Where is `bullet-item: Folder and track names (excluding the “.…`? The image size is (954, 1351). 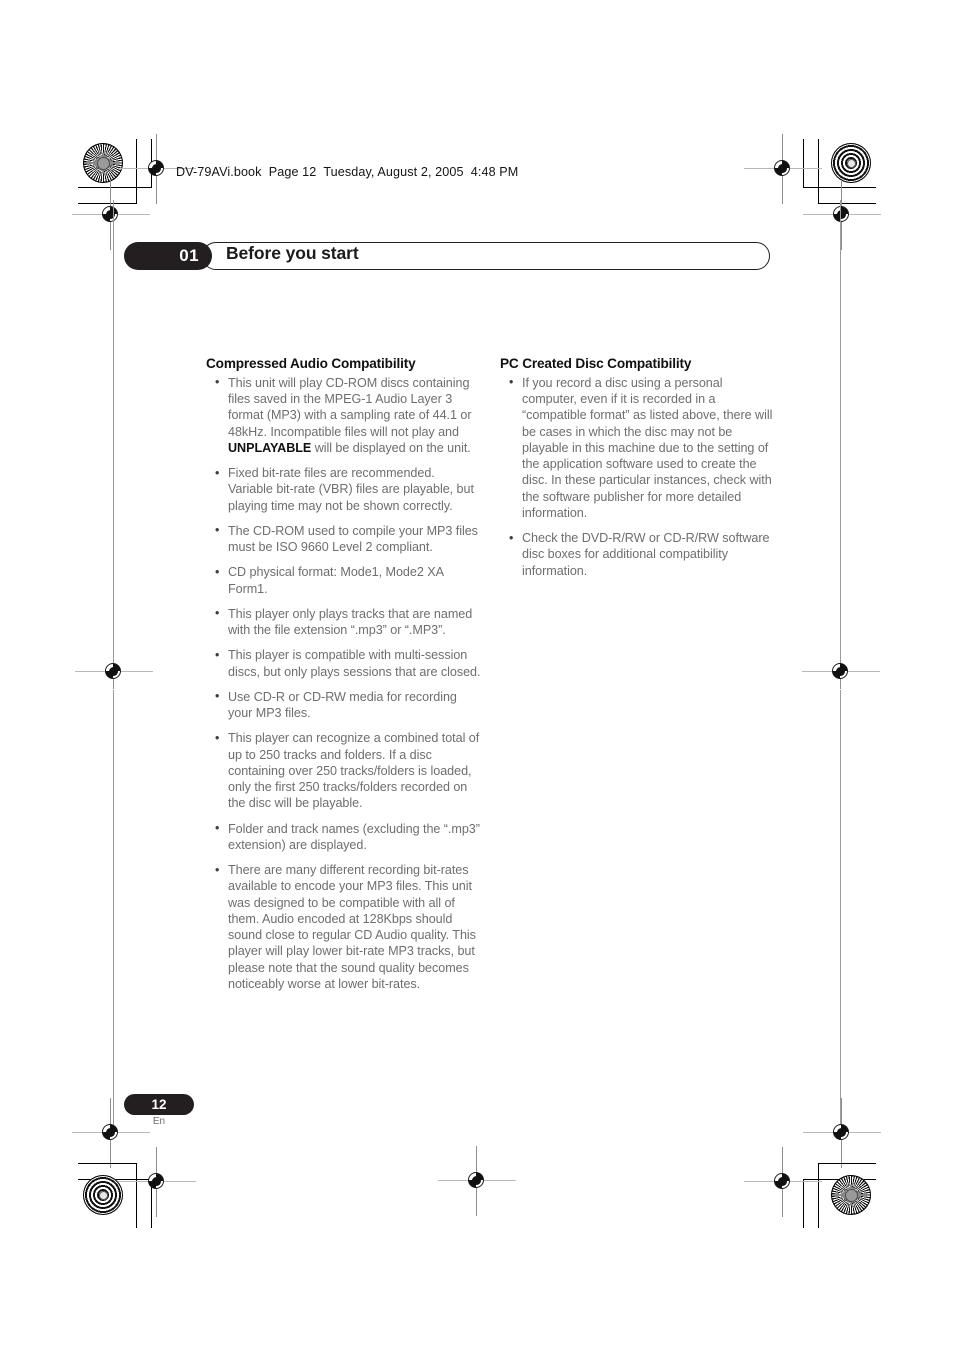 bullet-item: Folder and track names (excluding the “.… is located at coordinates (344, 837).